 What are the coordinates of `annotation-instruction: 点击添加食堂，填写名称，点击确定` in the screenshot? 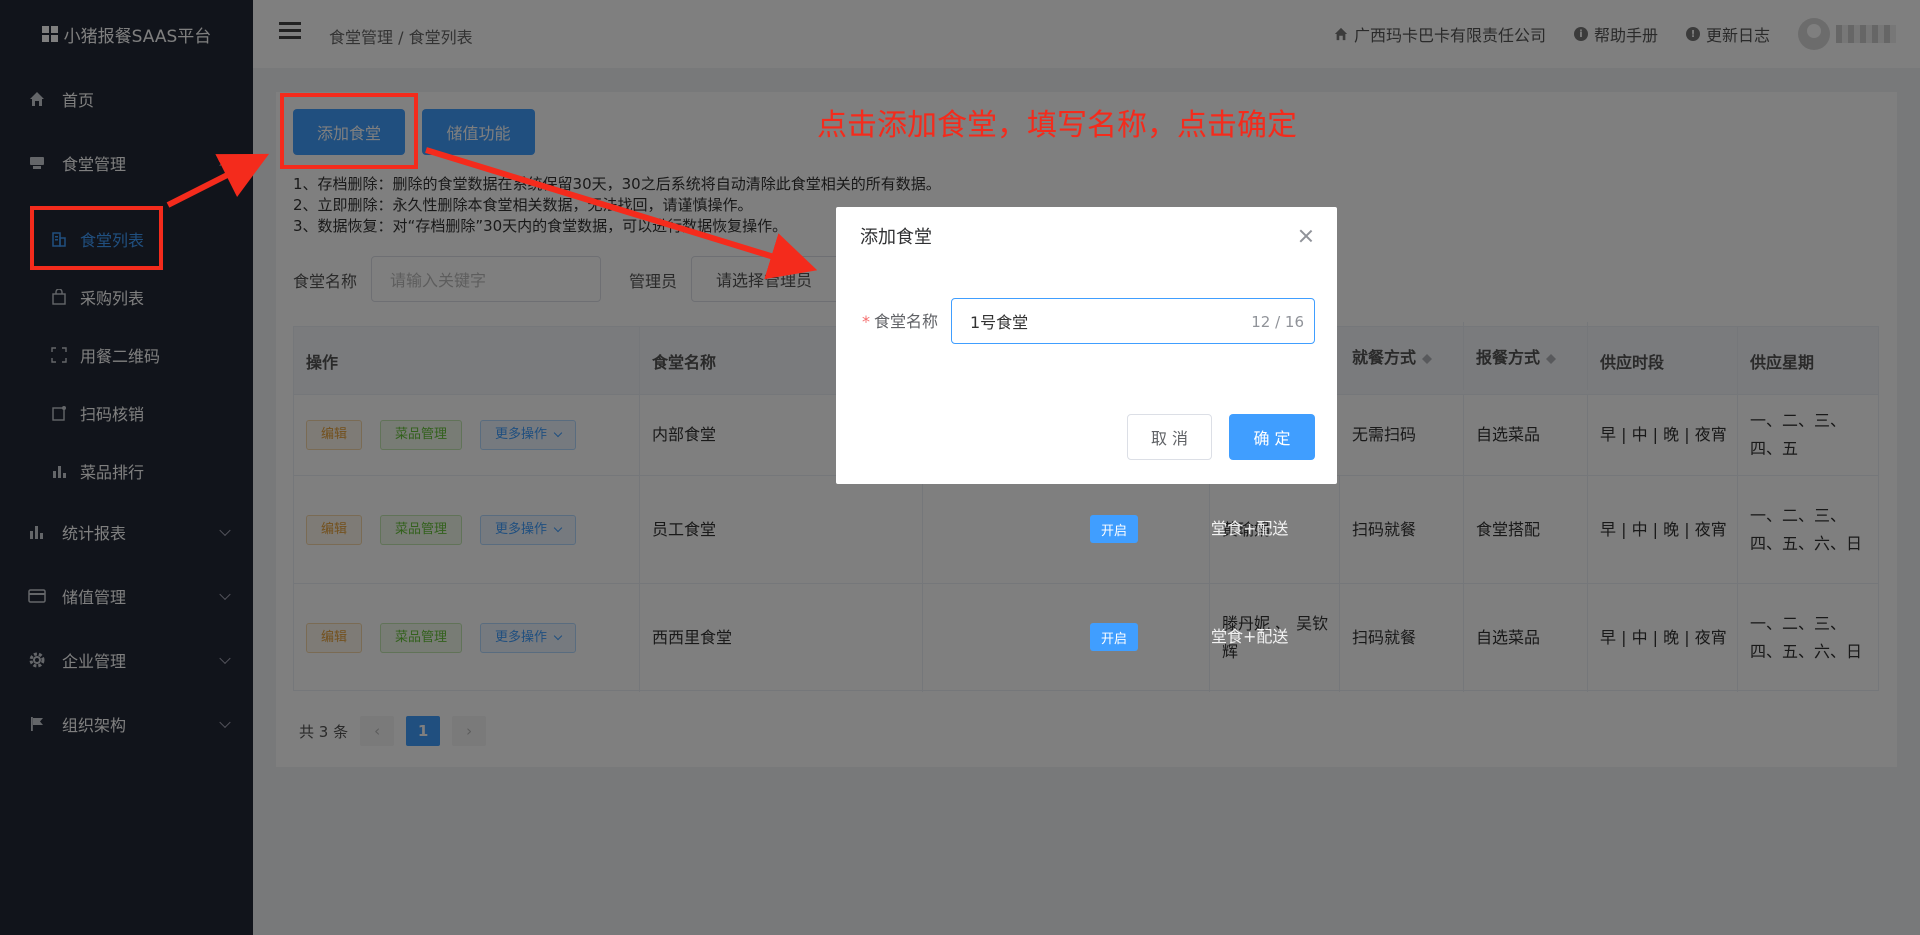 It's located at (1057, 125).